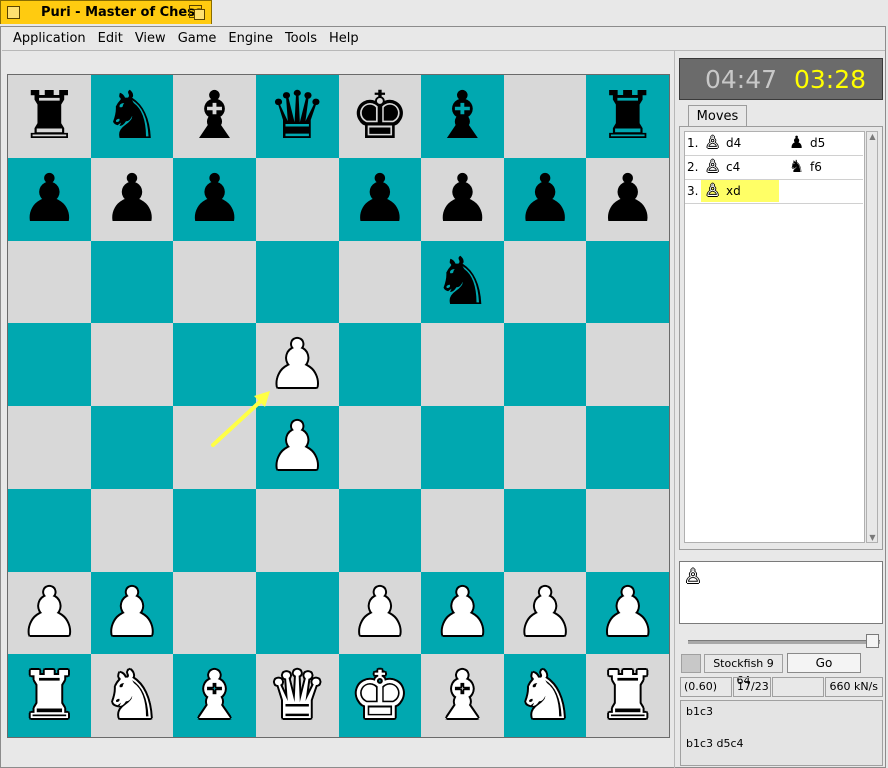 This screenshot has height=768, width=888. What do you see at coordinates (824, 143) in the screenshot?
I see `black-move: ♟ d5` at bounding box center [824, 143].